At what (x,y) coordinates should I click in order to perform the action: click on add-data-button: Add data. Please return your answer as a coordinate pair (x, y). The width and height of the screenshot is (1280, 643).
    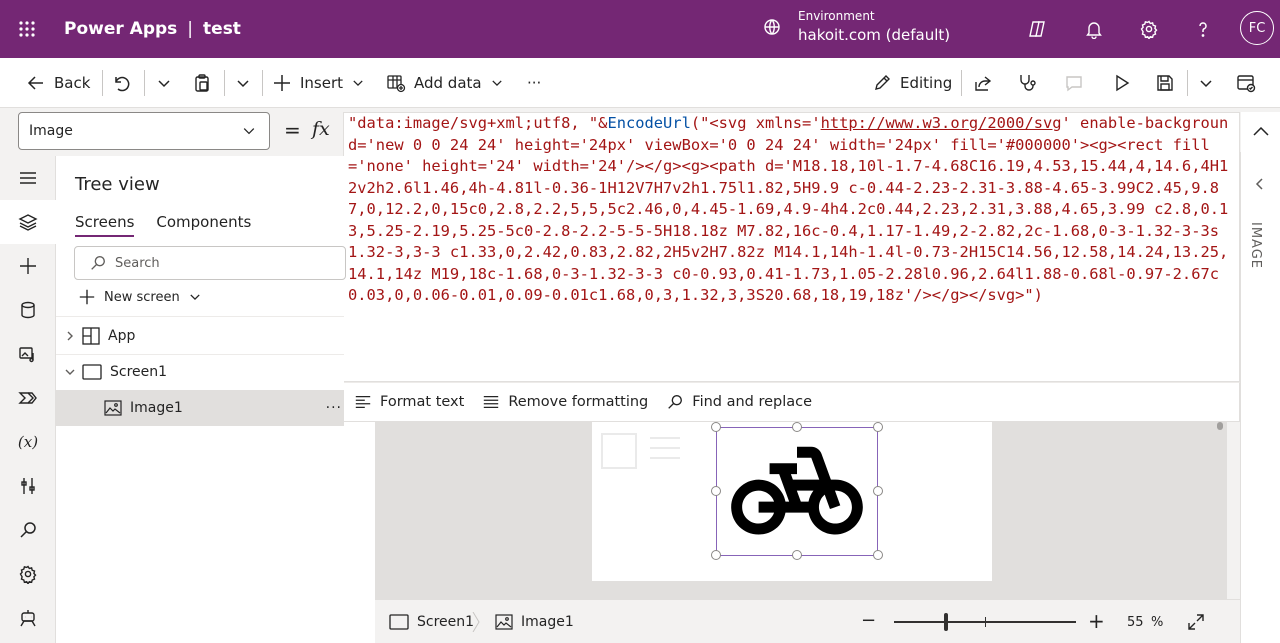
    Looking at the image, I should click on (445, 83).